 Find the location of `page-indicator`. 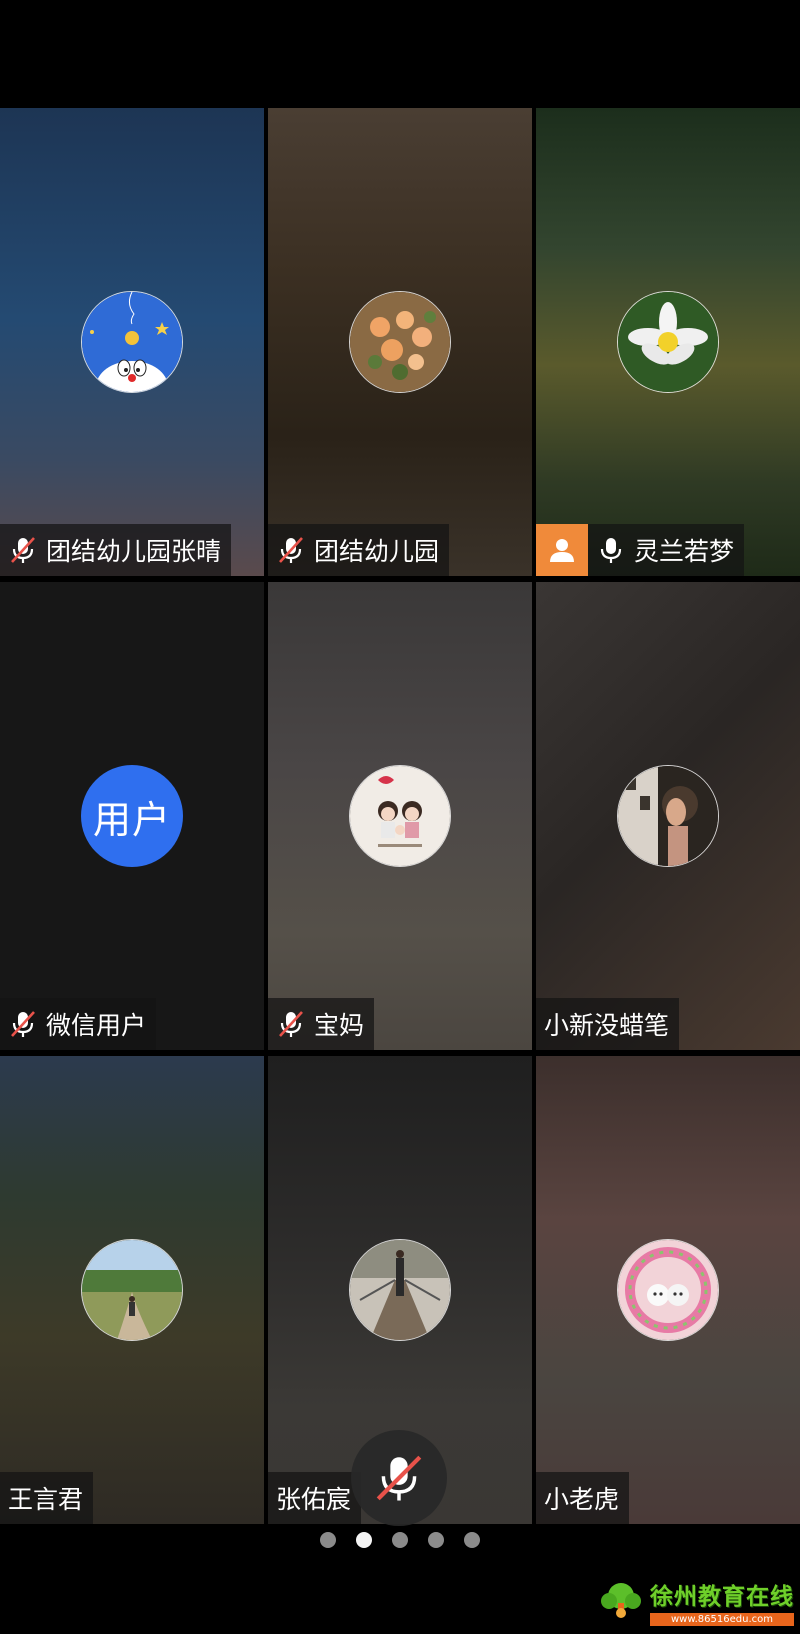

page-indicator is located at coordinates (400, 1540).